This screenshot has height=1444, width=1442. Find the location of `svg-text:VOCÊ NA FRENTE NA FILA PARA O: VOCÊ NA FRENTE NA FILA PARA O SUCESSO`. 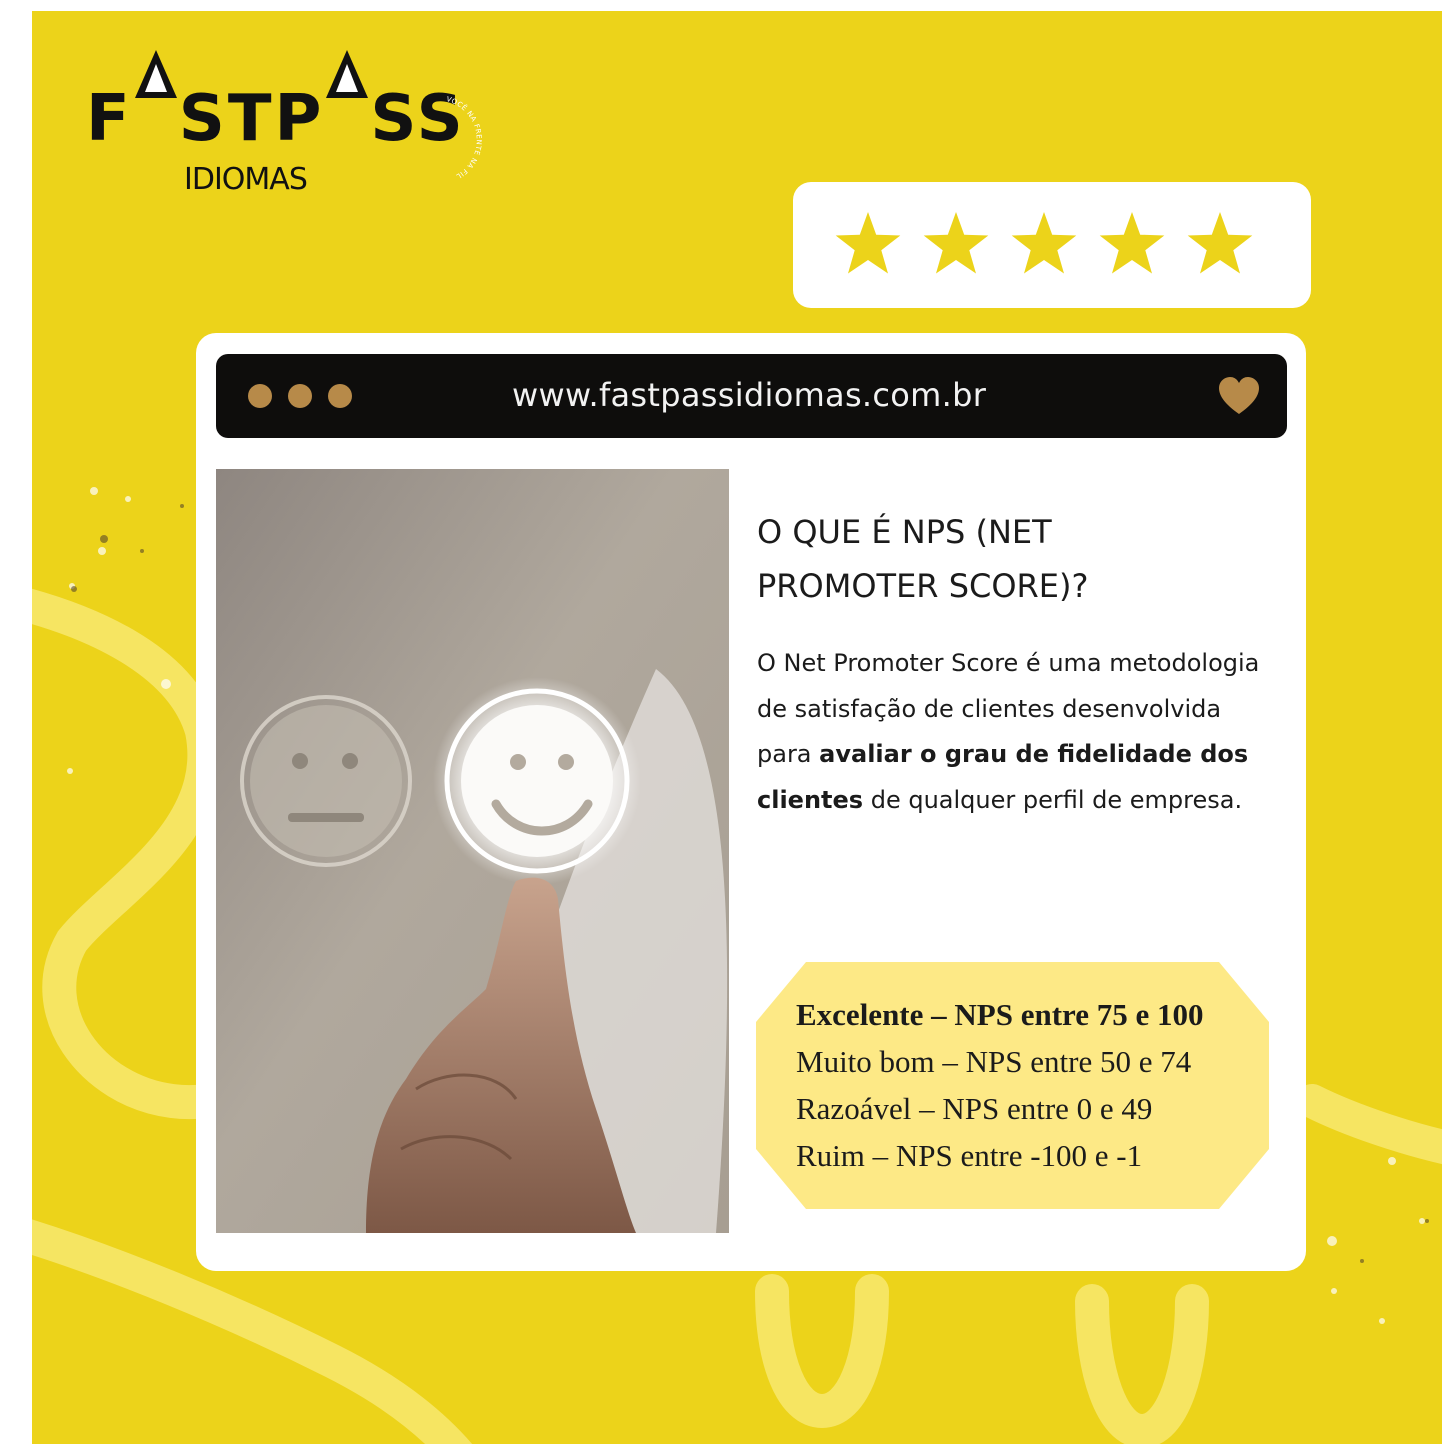

svg-text:VOCÊ NA FRENTE NA FILA PARA O: VOCÊ NA FRENTE NA FILA PARA O SUCESSO is located at coordinates (434, 133).